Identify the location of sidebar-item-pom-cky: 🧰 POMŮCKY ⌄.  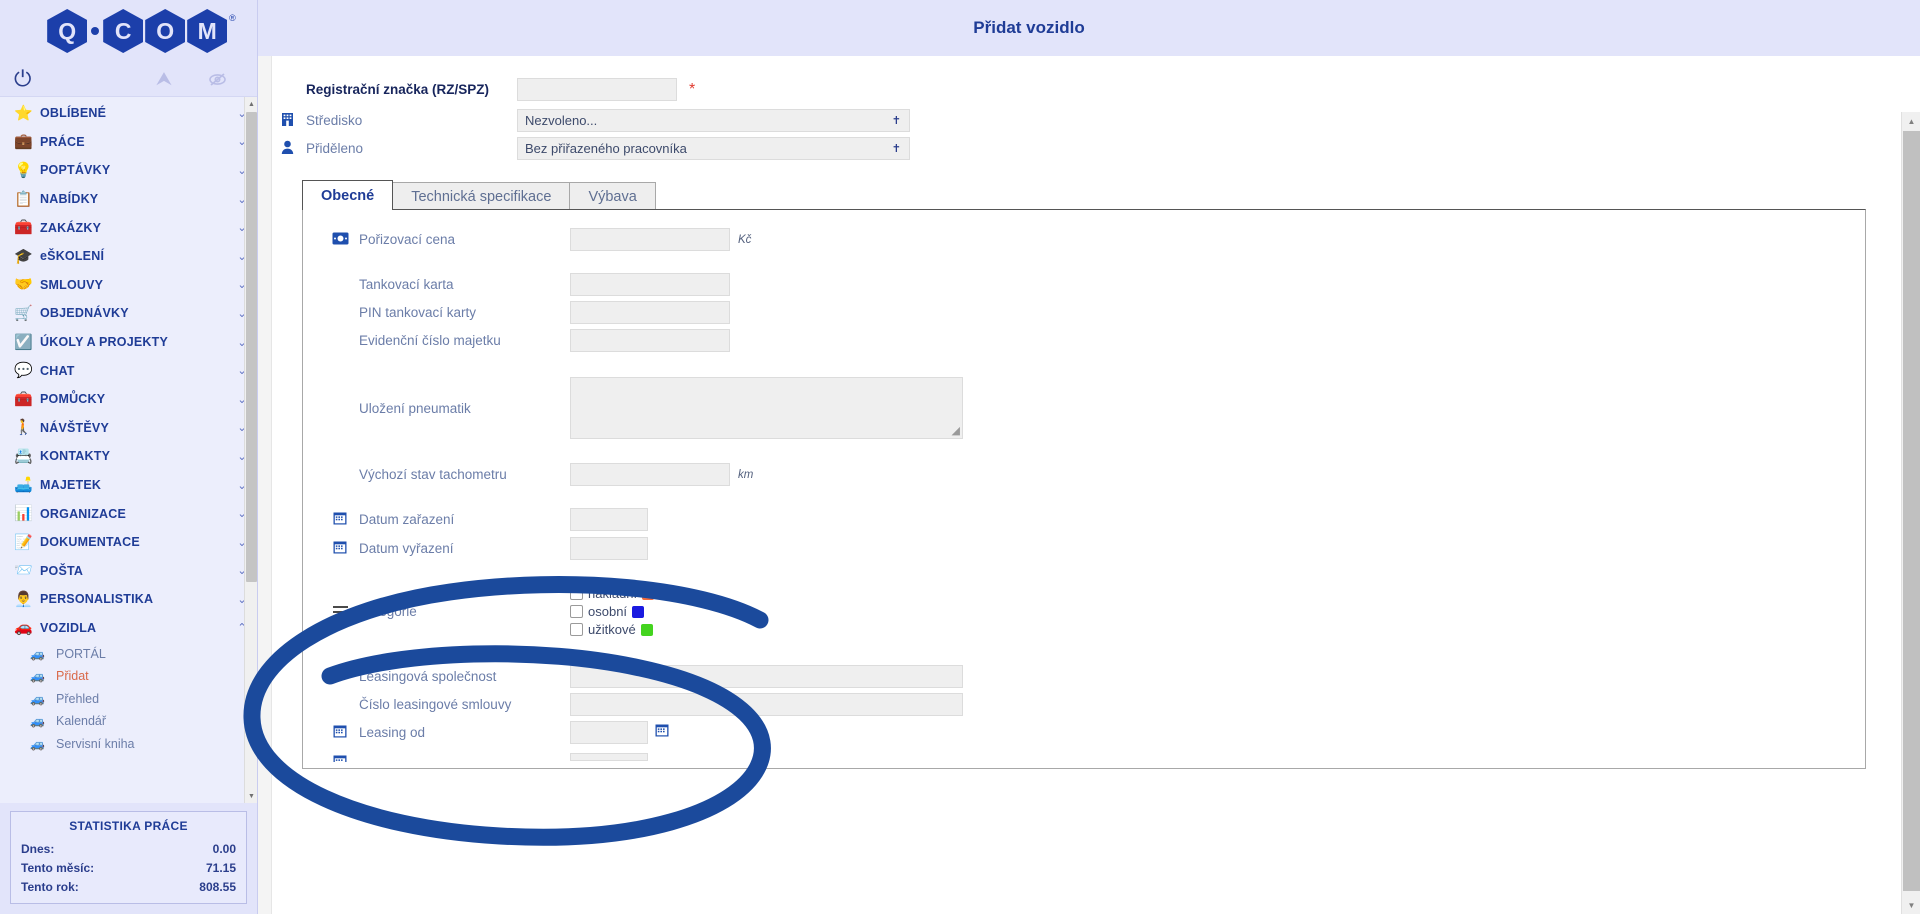
(128, 399).